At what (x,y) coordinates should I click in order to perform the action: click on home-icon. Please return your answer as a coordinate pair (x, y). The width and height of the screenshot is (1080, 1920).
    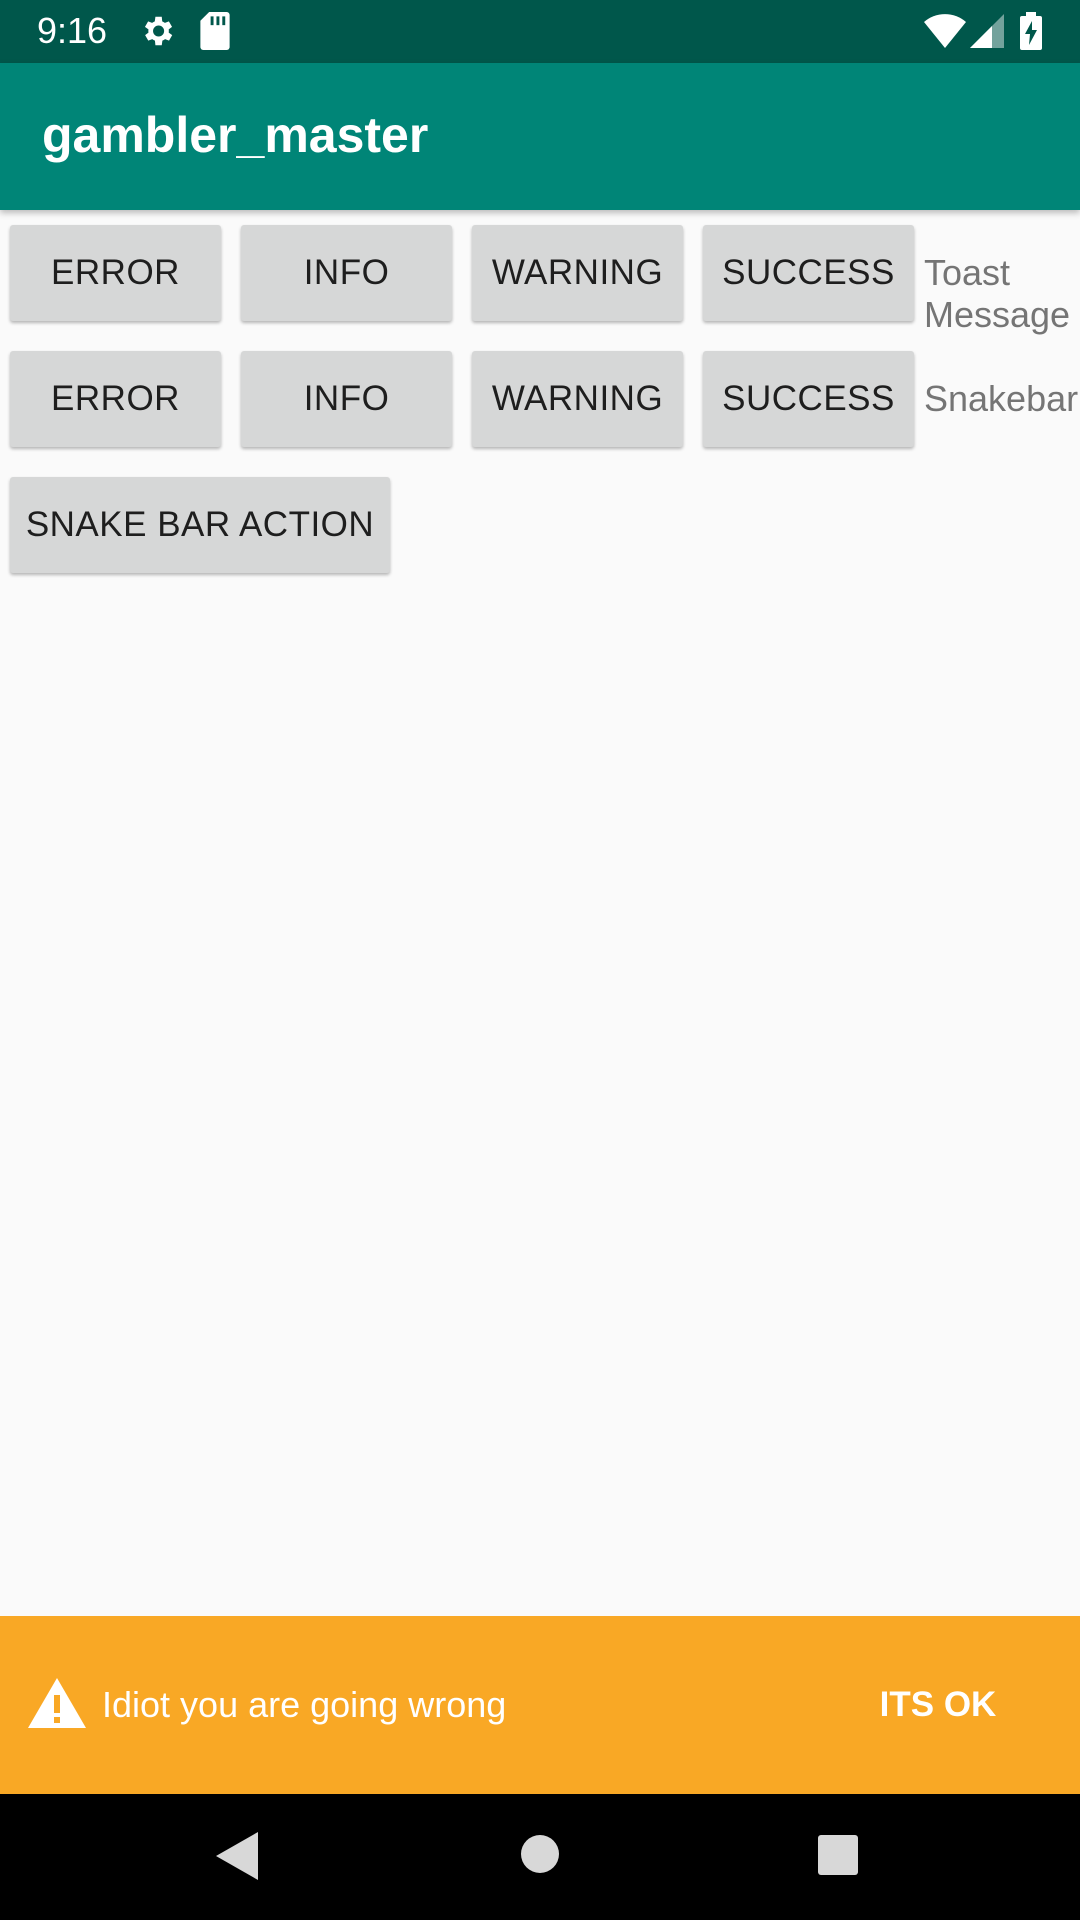
    Looking at the image, I should click on (540, 1856).